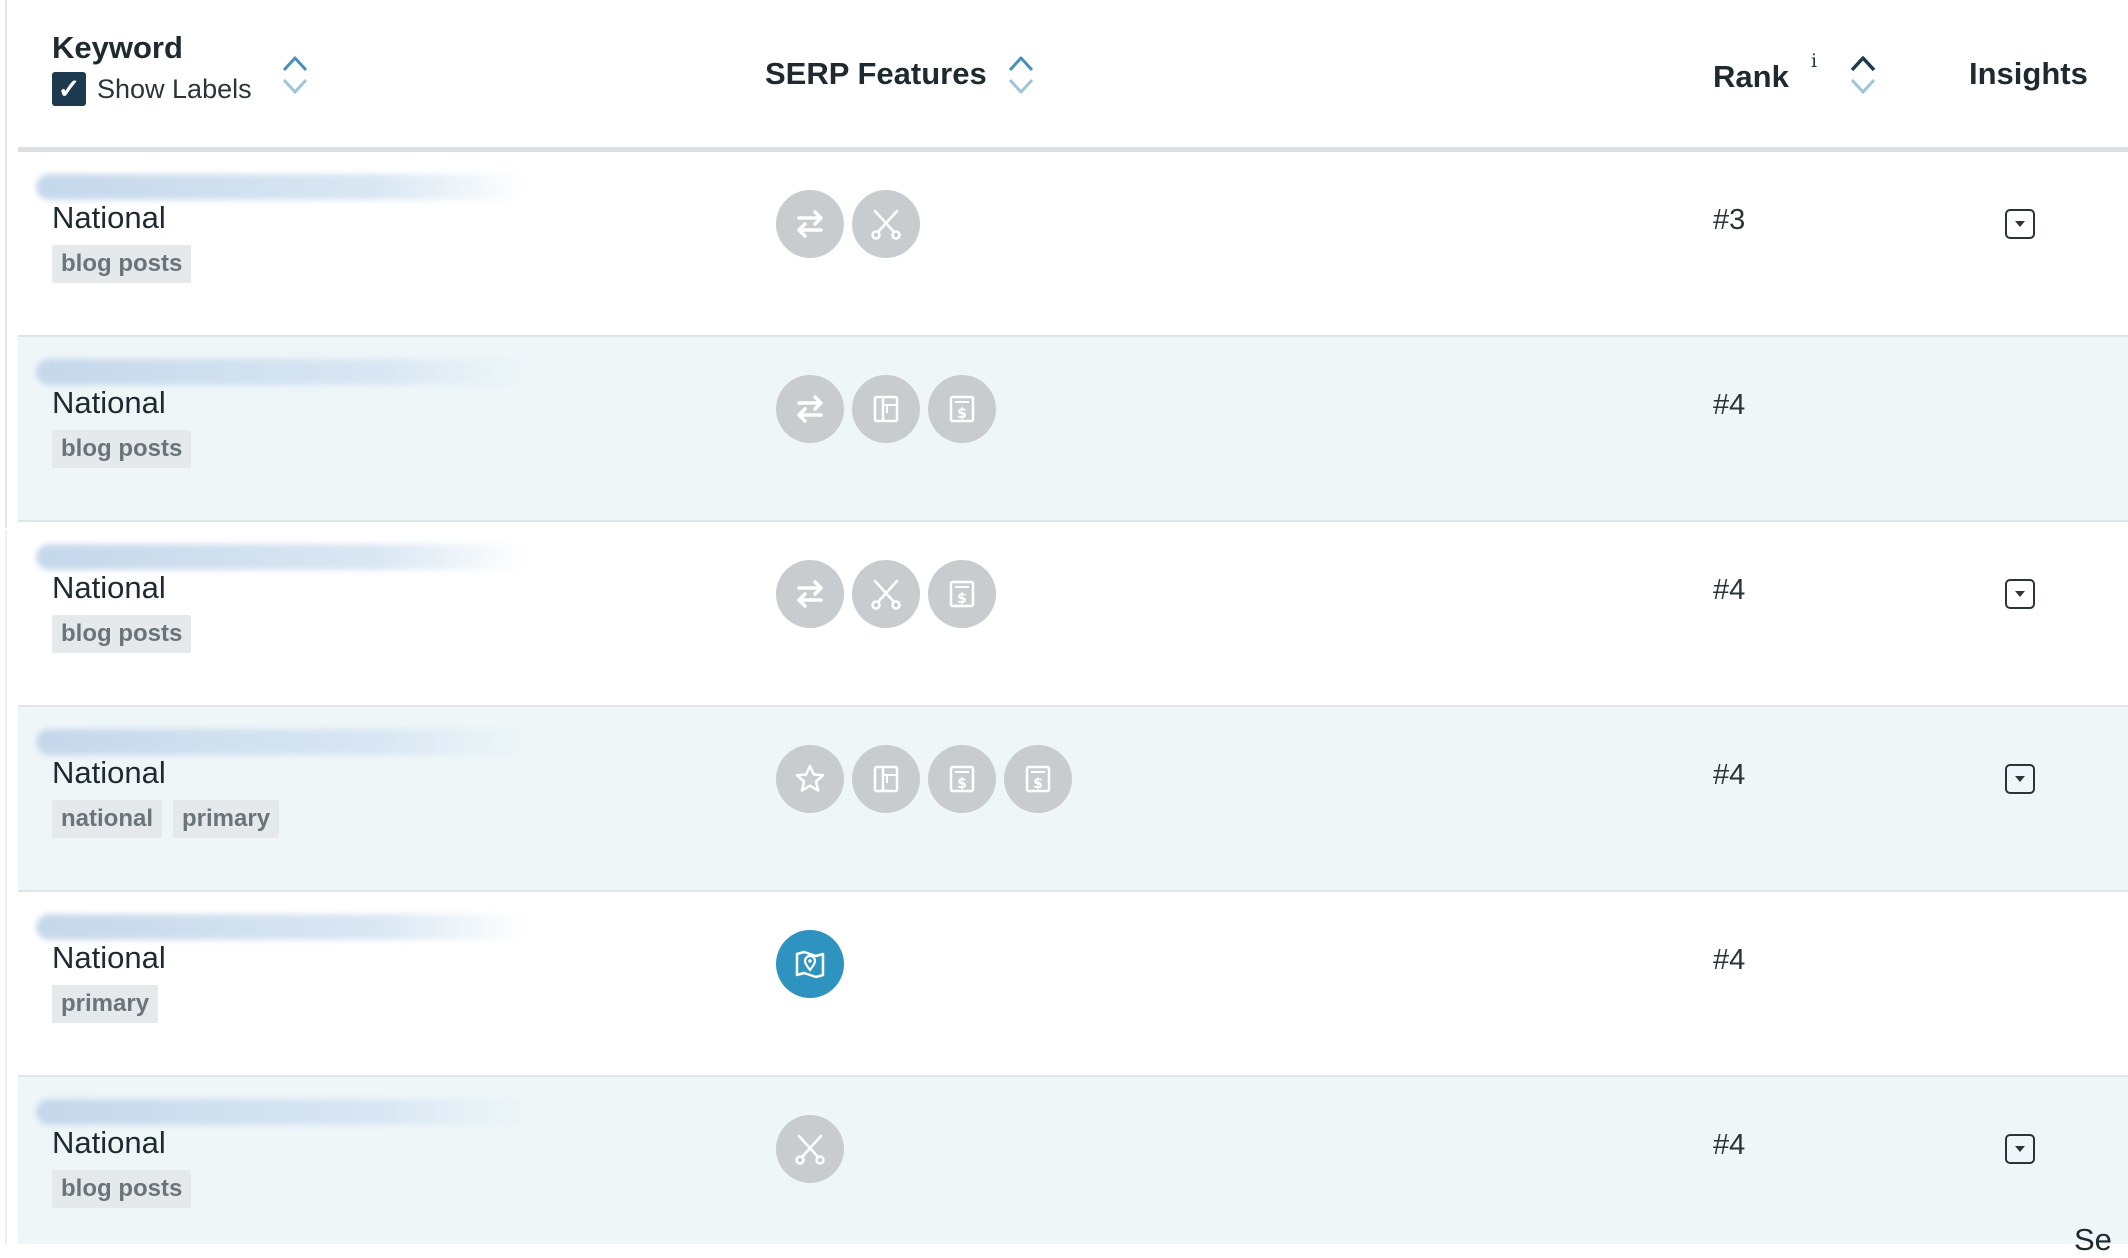 The width and height of the screenshot is (2128, 1258). I want to click on serp-features-sort-icon, so click(1021, 75).